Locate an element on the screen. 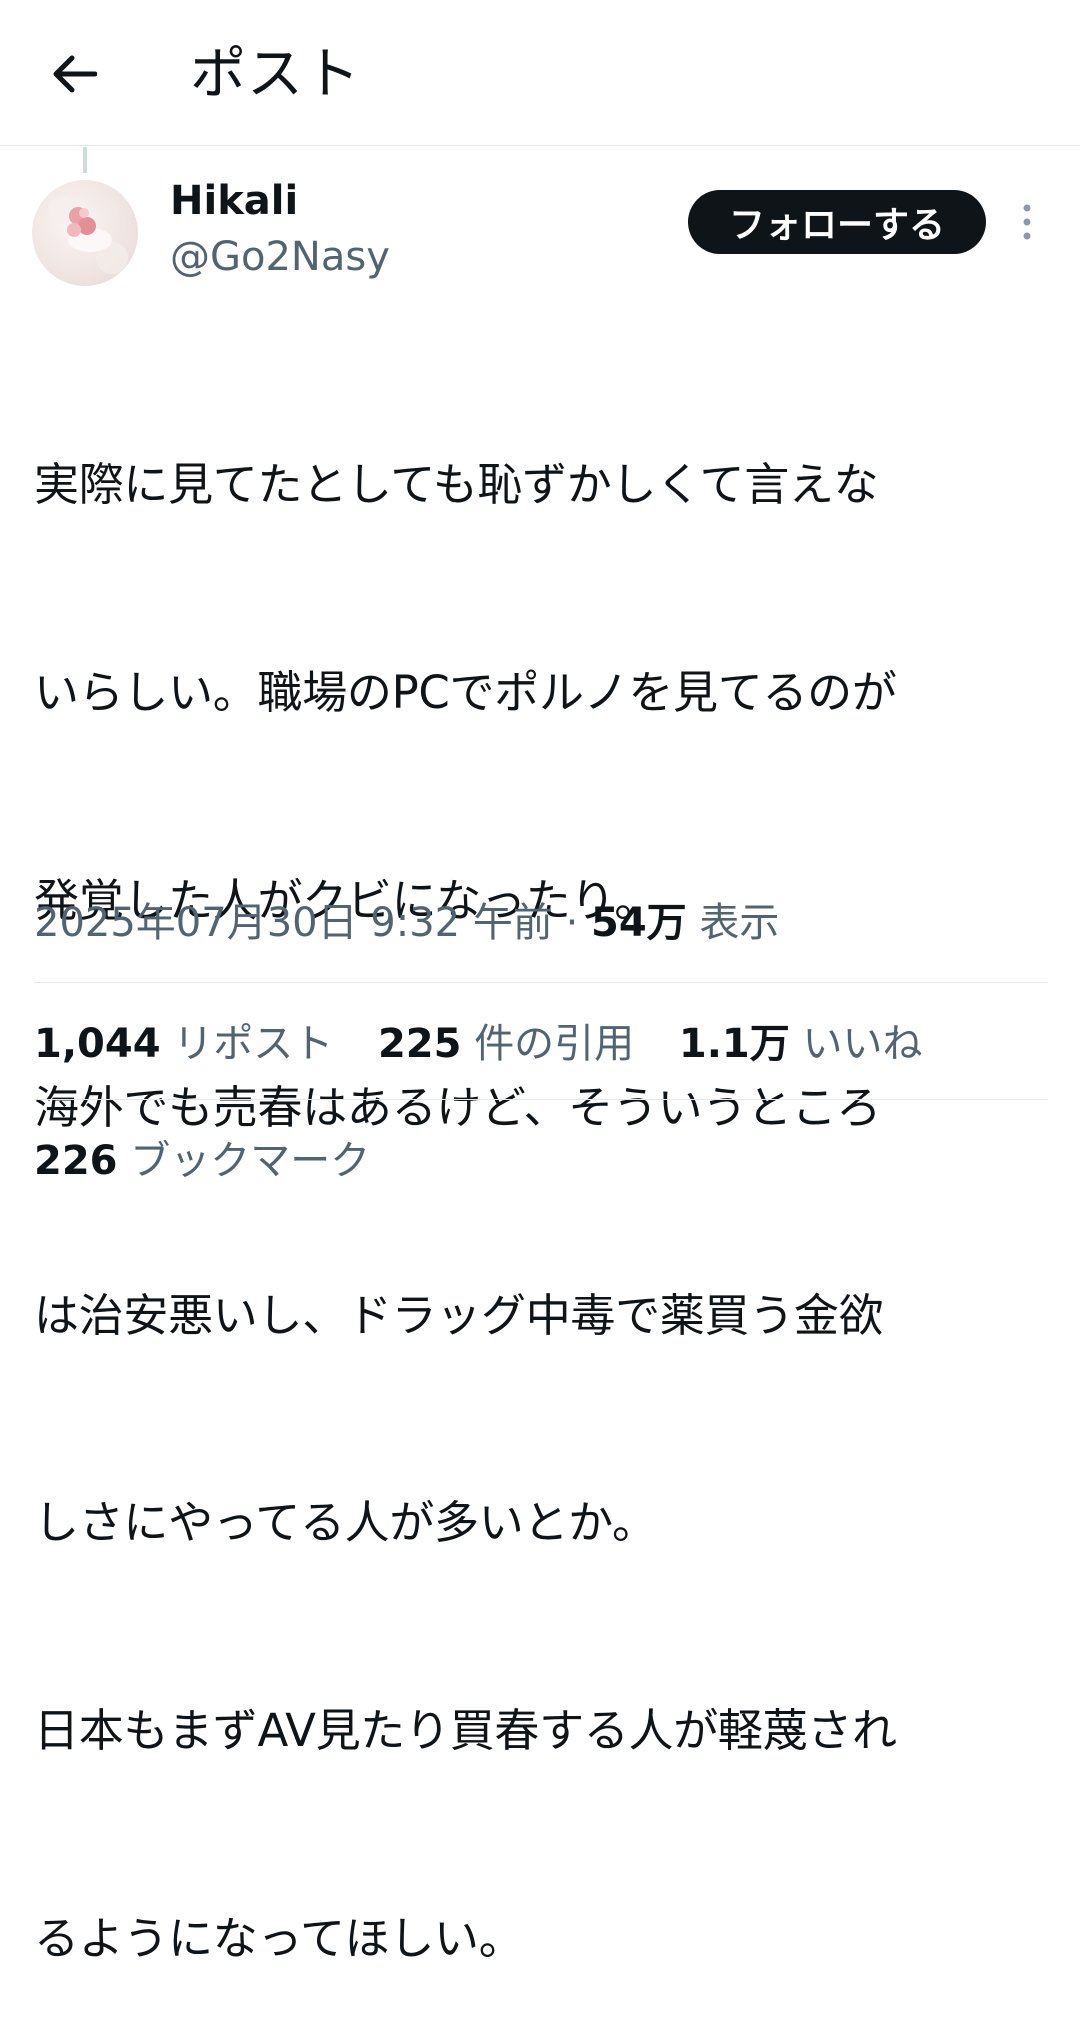  reposts-stat: 1,044 リポスト is located at coordinates (183, 1044).